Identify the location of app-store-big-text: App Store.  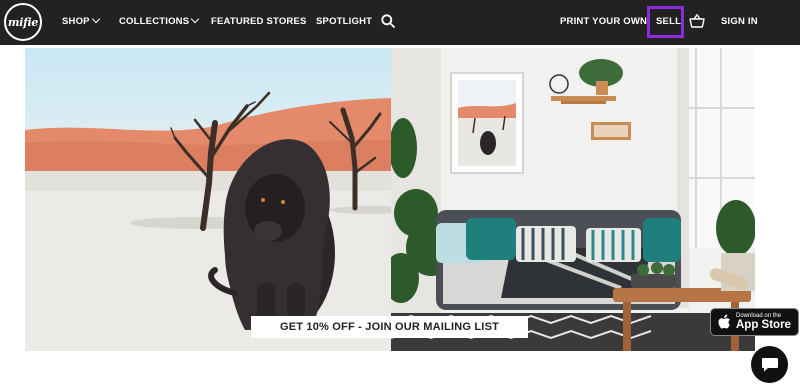
(763, 324).